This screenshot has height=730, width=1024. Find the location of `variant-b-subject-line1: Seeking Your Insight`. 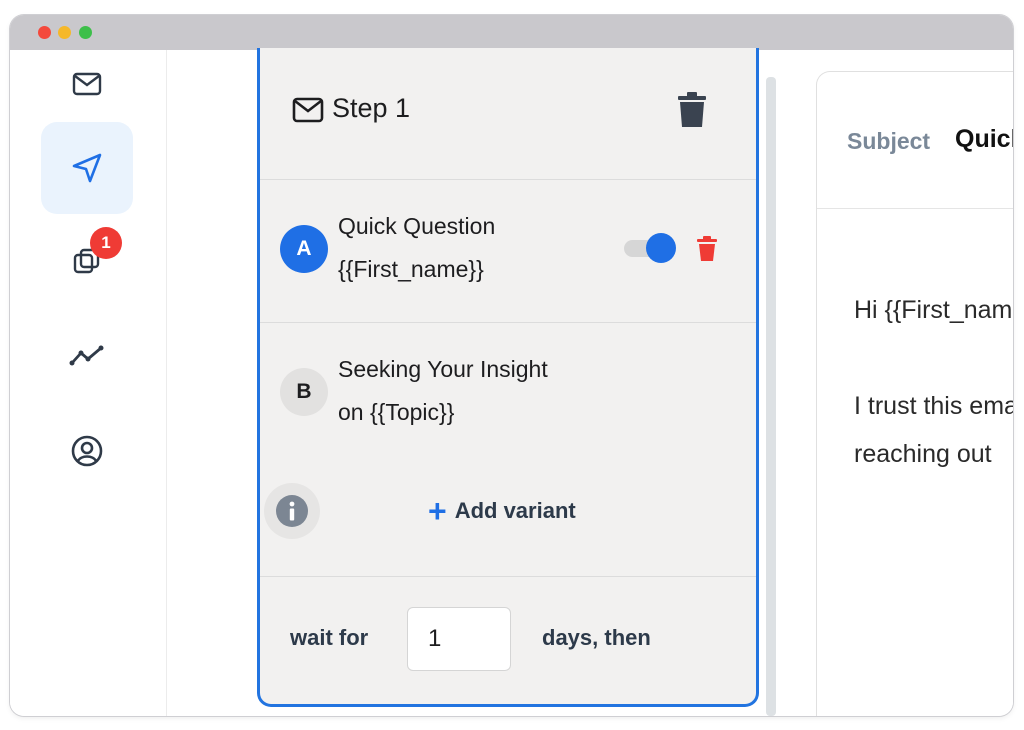

variant-b-subject-line1: Seeking Your Insight is located at coordinates (443, 369).